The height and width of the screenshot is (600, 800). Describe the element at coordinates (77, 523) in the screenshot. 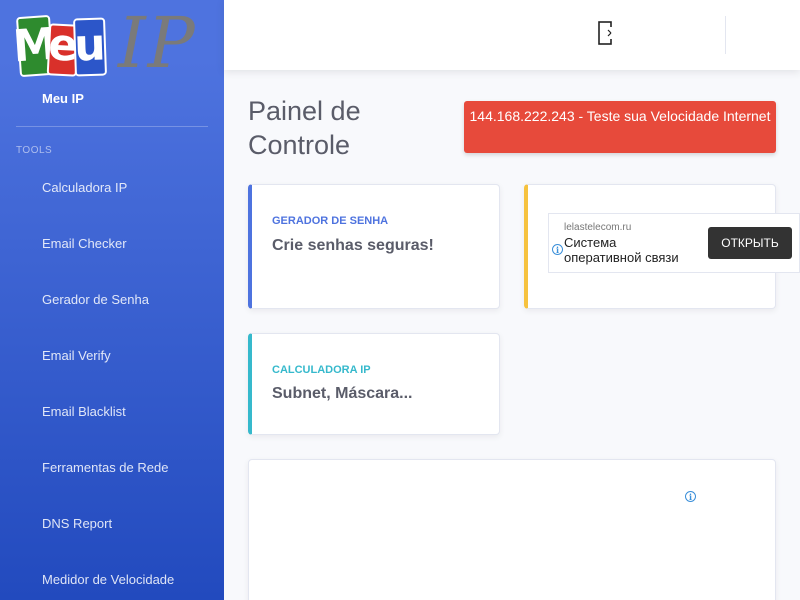

I see `sidebar-item-dns-report: DNS Report` at that location.